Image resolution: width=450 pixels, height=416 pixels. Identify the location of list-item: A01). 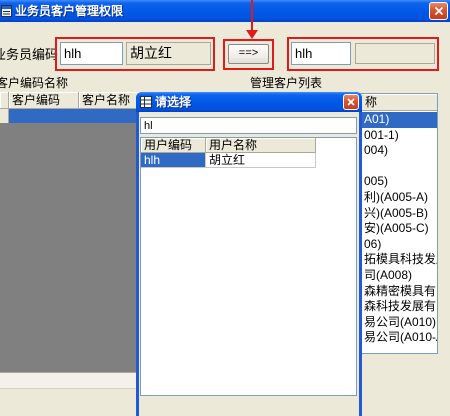
(398, 120).